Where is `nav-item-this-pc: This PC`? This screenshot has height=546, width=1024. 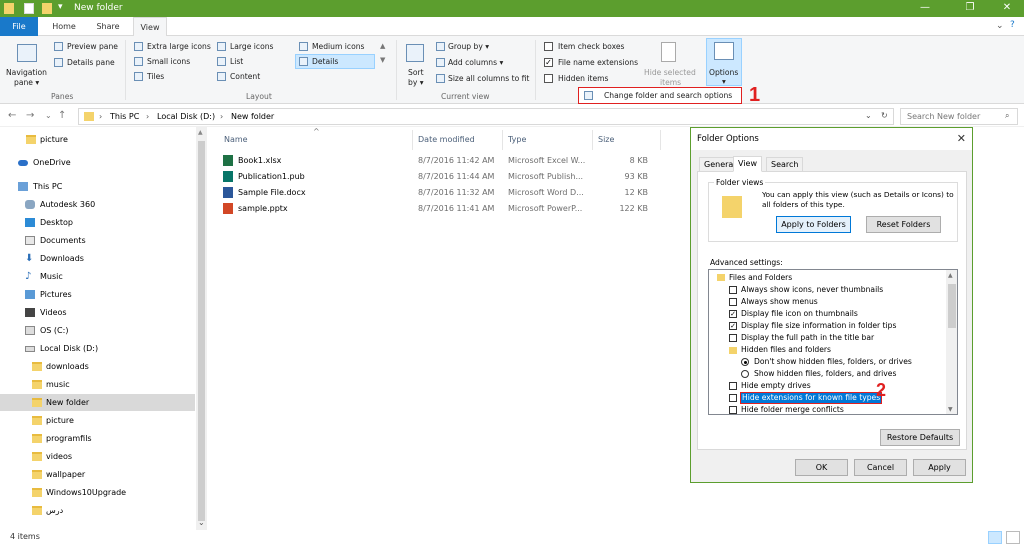 nav-item-this-pc: This PC is located at coordinates (97, 186).